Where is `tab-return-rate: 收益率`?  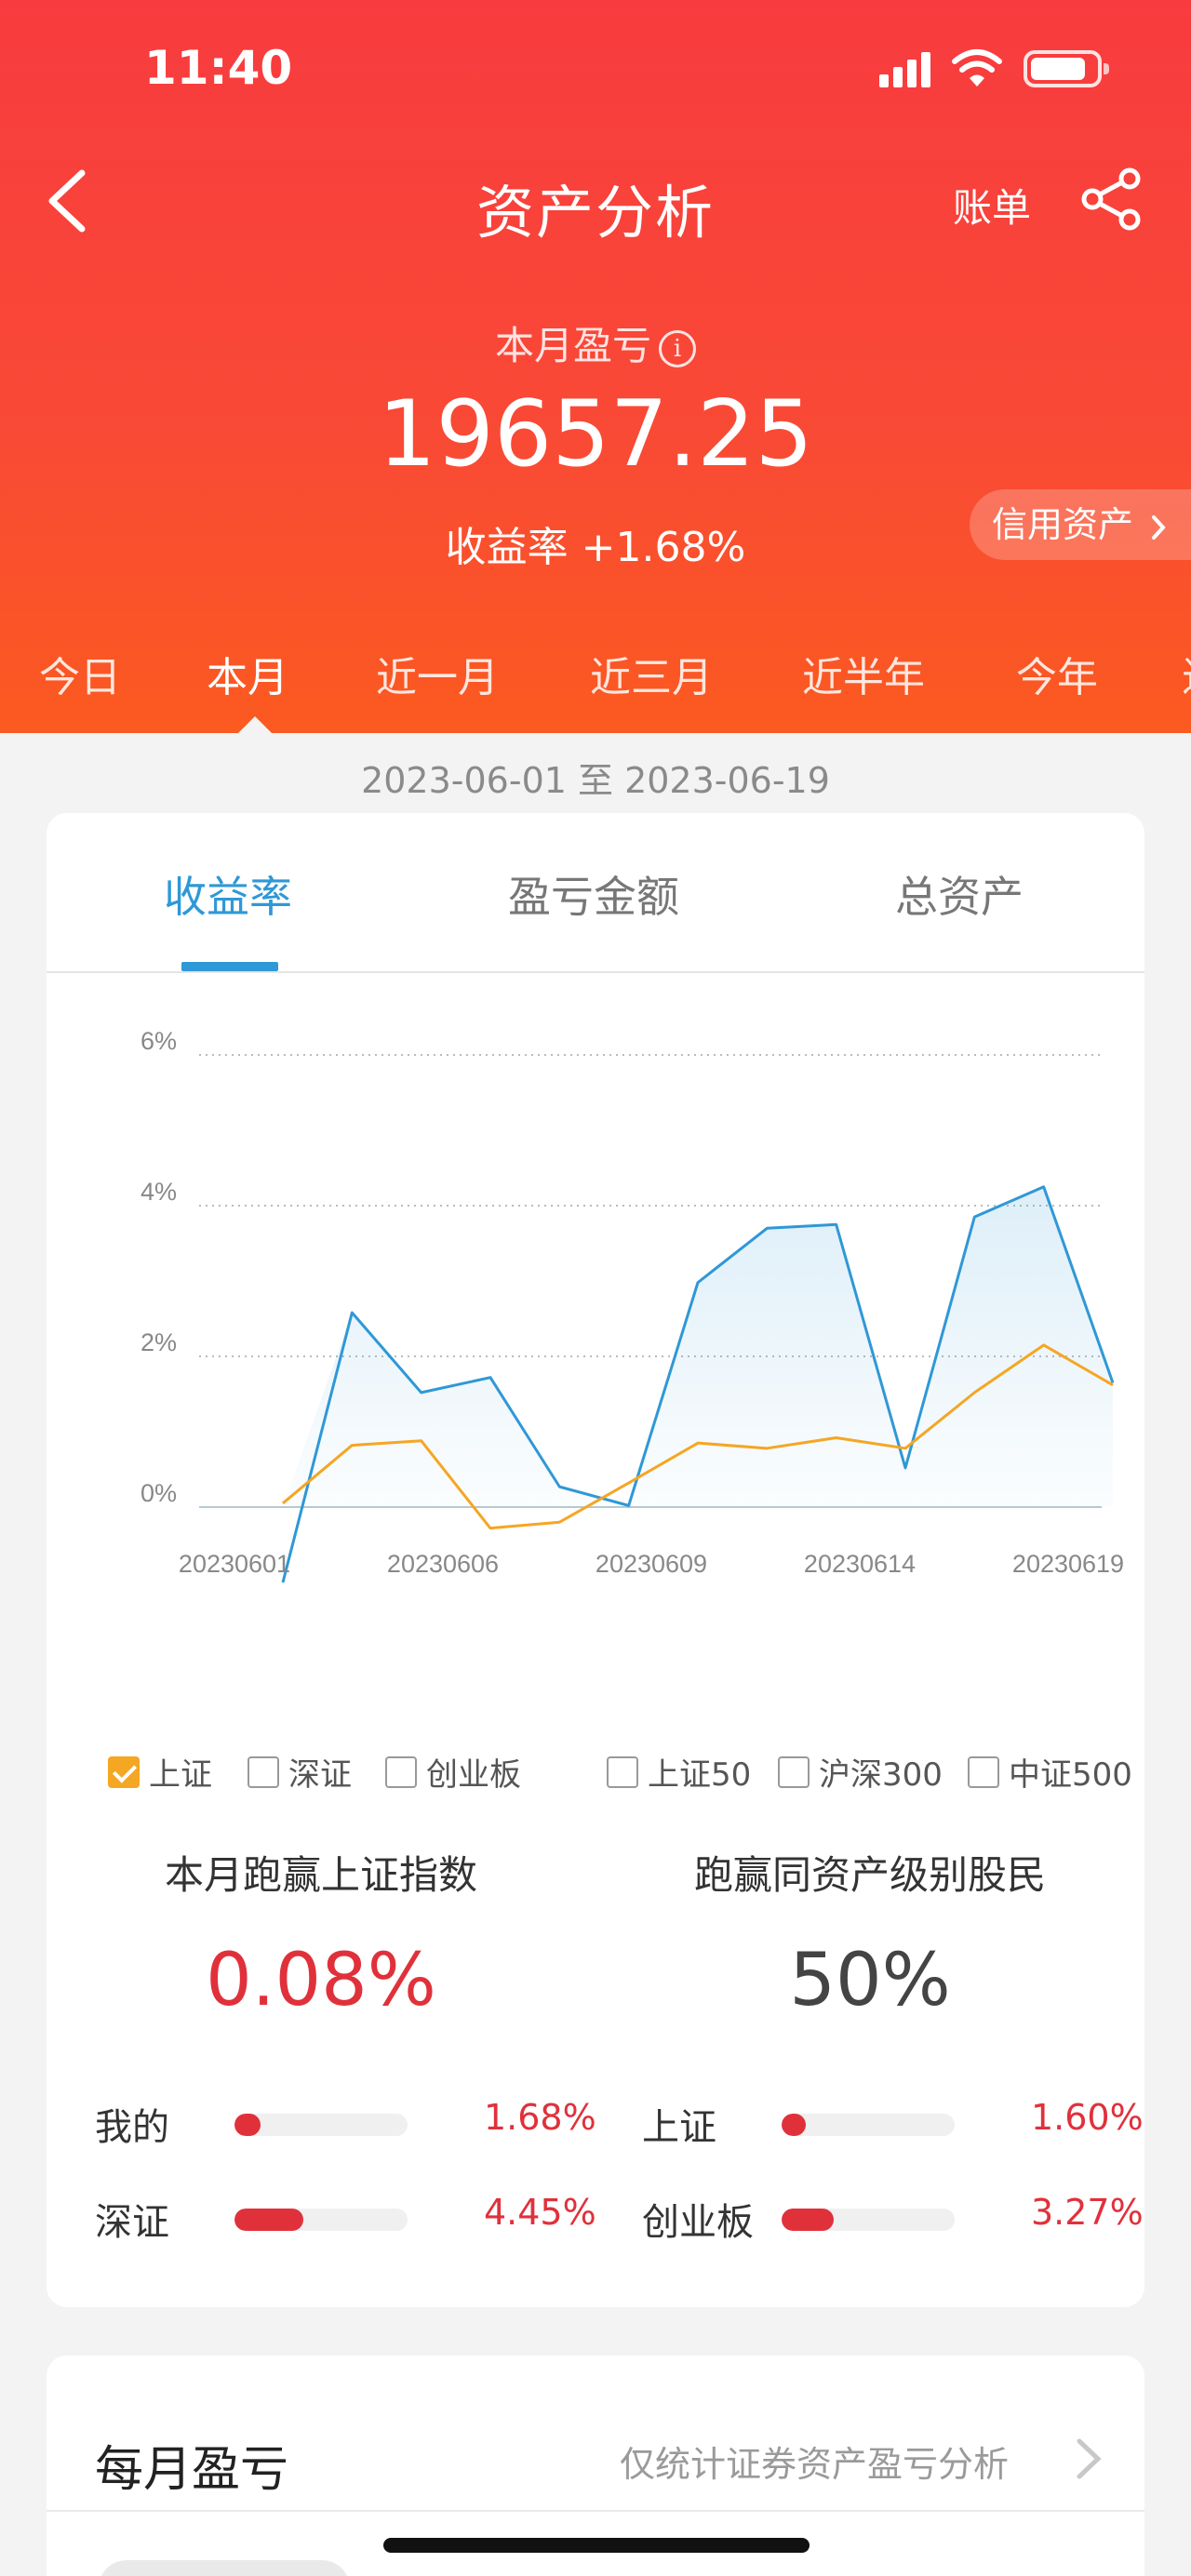
tab-return-rate: 收益率 is located at coordinates (228, 894).